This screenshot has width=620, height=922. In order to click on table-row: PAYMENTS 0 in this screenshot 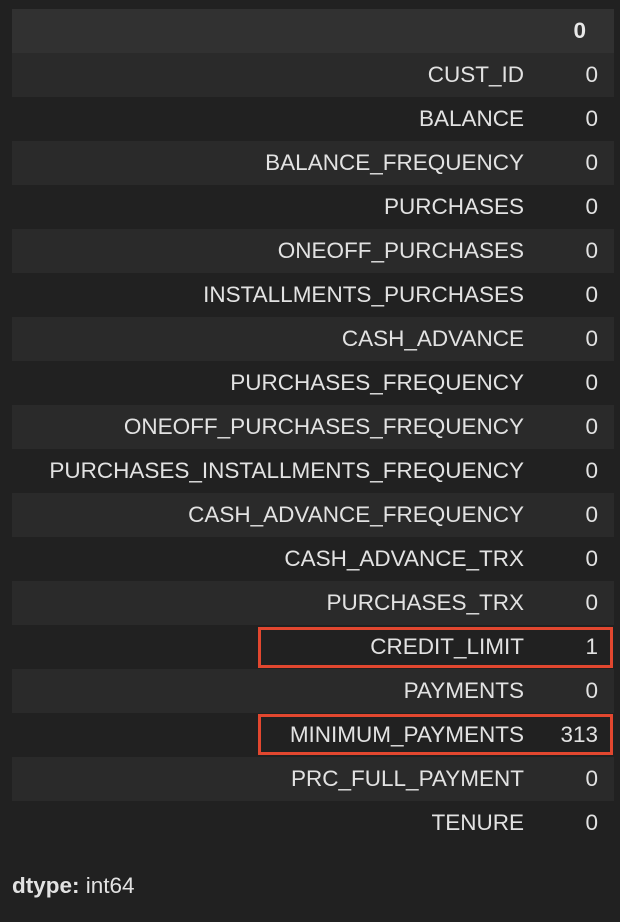, I will do `click(313, 691)`.